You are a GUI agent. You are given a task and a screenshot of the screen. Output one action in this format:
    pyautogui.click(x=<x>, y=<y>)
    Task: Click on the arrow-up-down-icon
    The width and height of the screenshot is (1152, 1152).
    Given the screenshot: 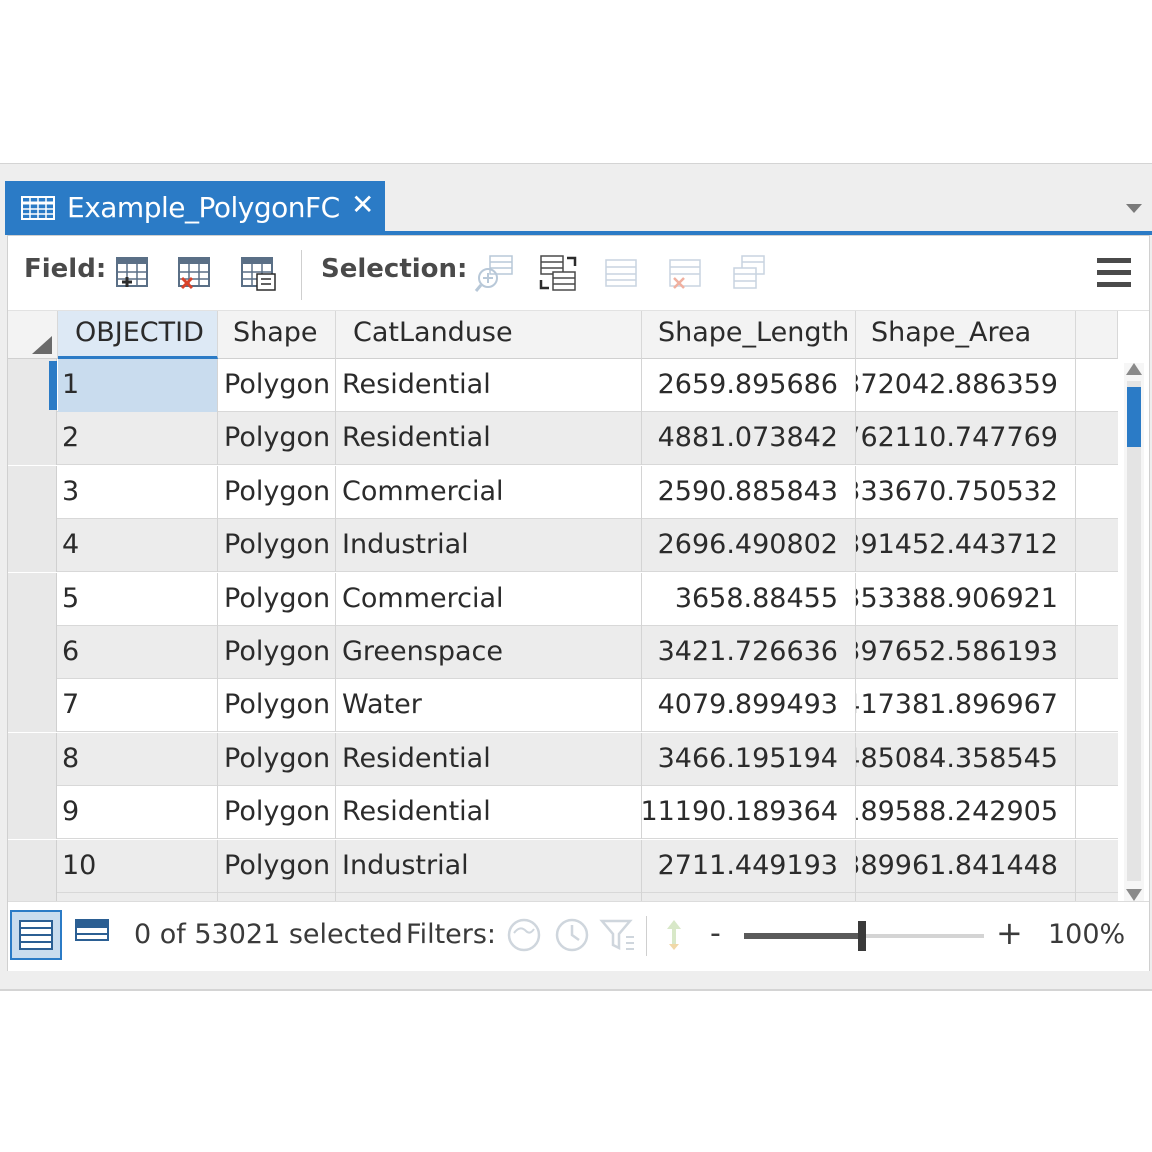 What is the action you would take?
    pyautogui.click(x=674, y=935)
    